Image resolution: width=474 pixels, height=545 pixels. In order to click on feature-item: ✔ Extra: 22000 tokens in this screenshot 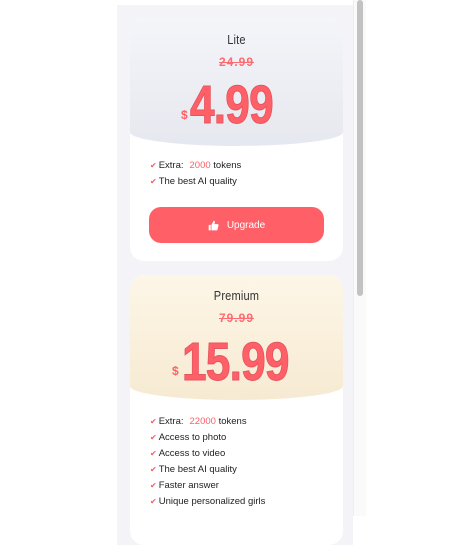, I will do `click(198, 421)`.